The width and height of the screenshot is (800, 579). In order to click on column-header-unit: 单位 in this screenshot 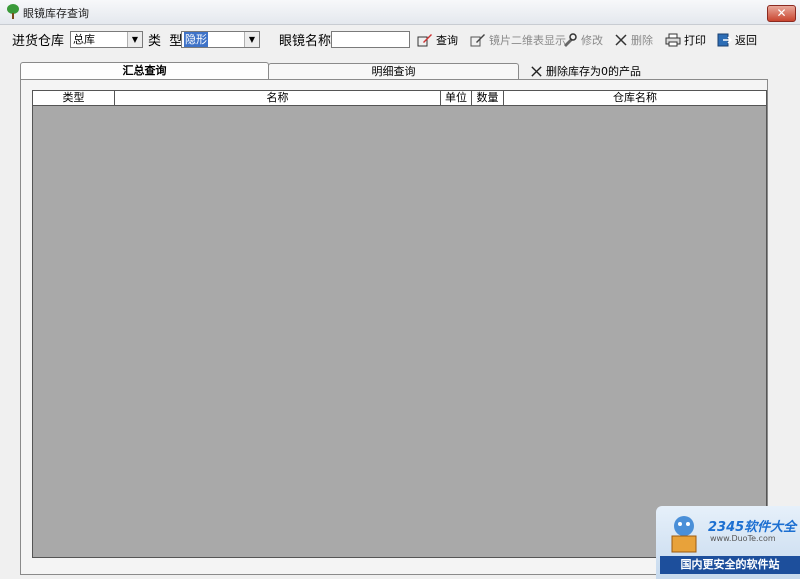, I will do `click(456, 98)`.